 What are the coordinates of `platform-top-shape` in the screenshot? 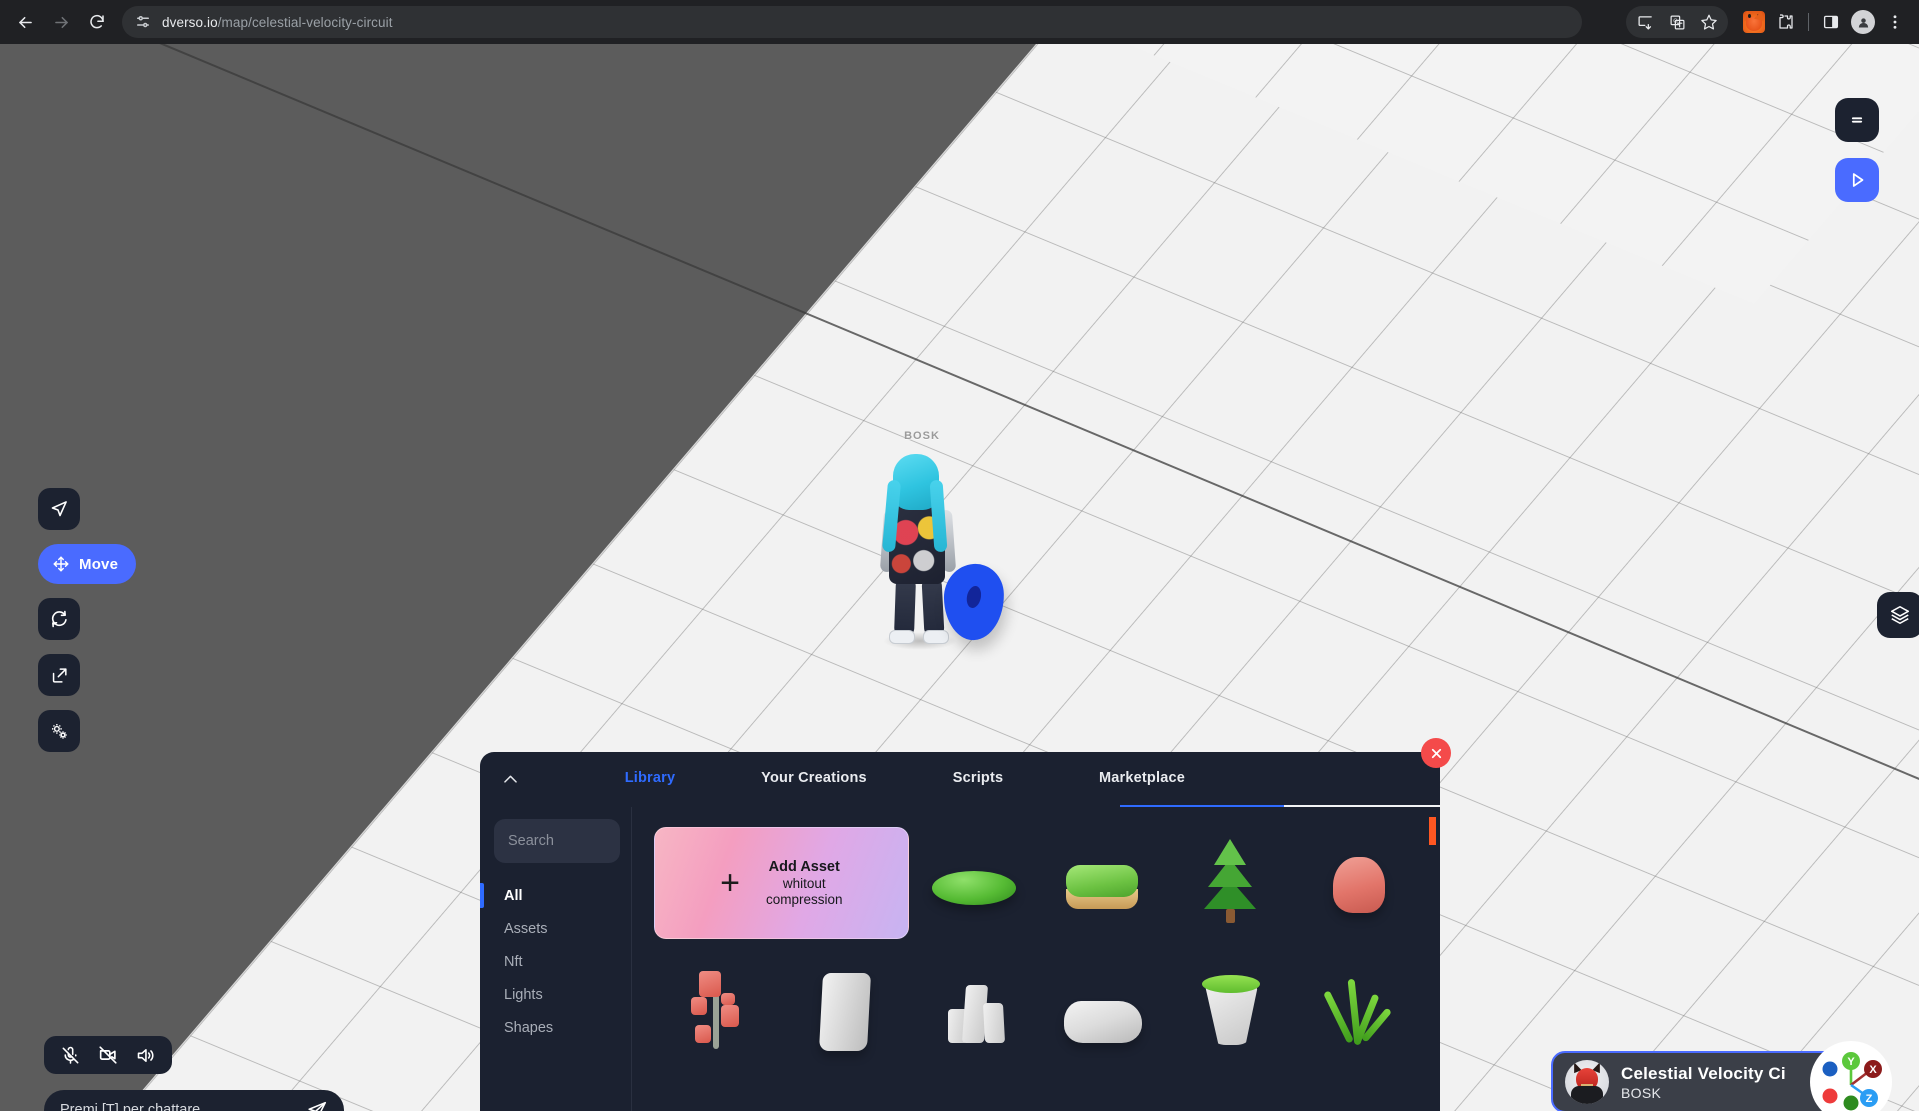 It's located at (1102, 881).